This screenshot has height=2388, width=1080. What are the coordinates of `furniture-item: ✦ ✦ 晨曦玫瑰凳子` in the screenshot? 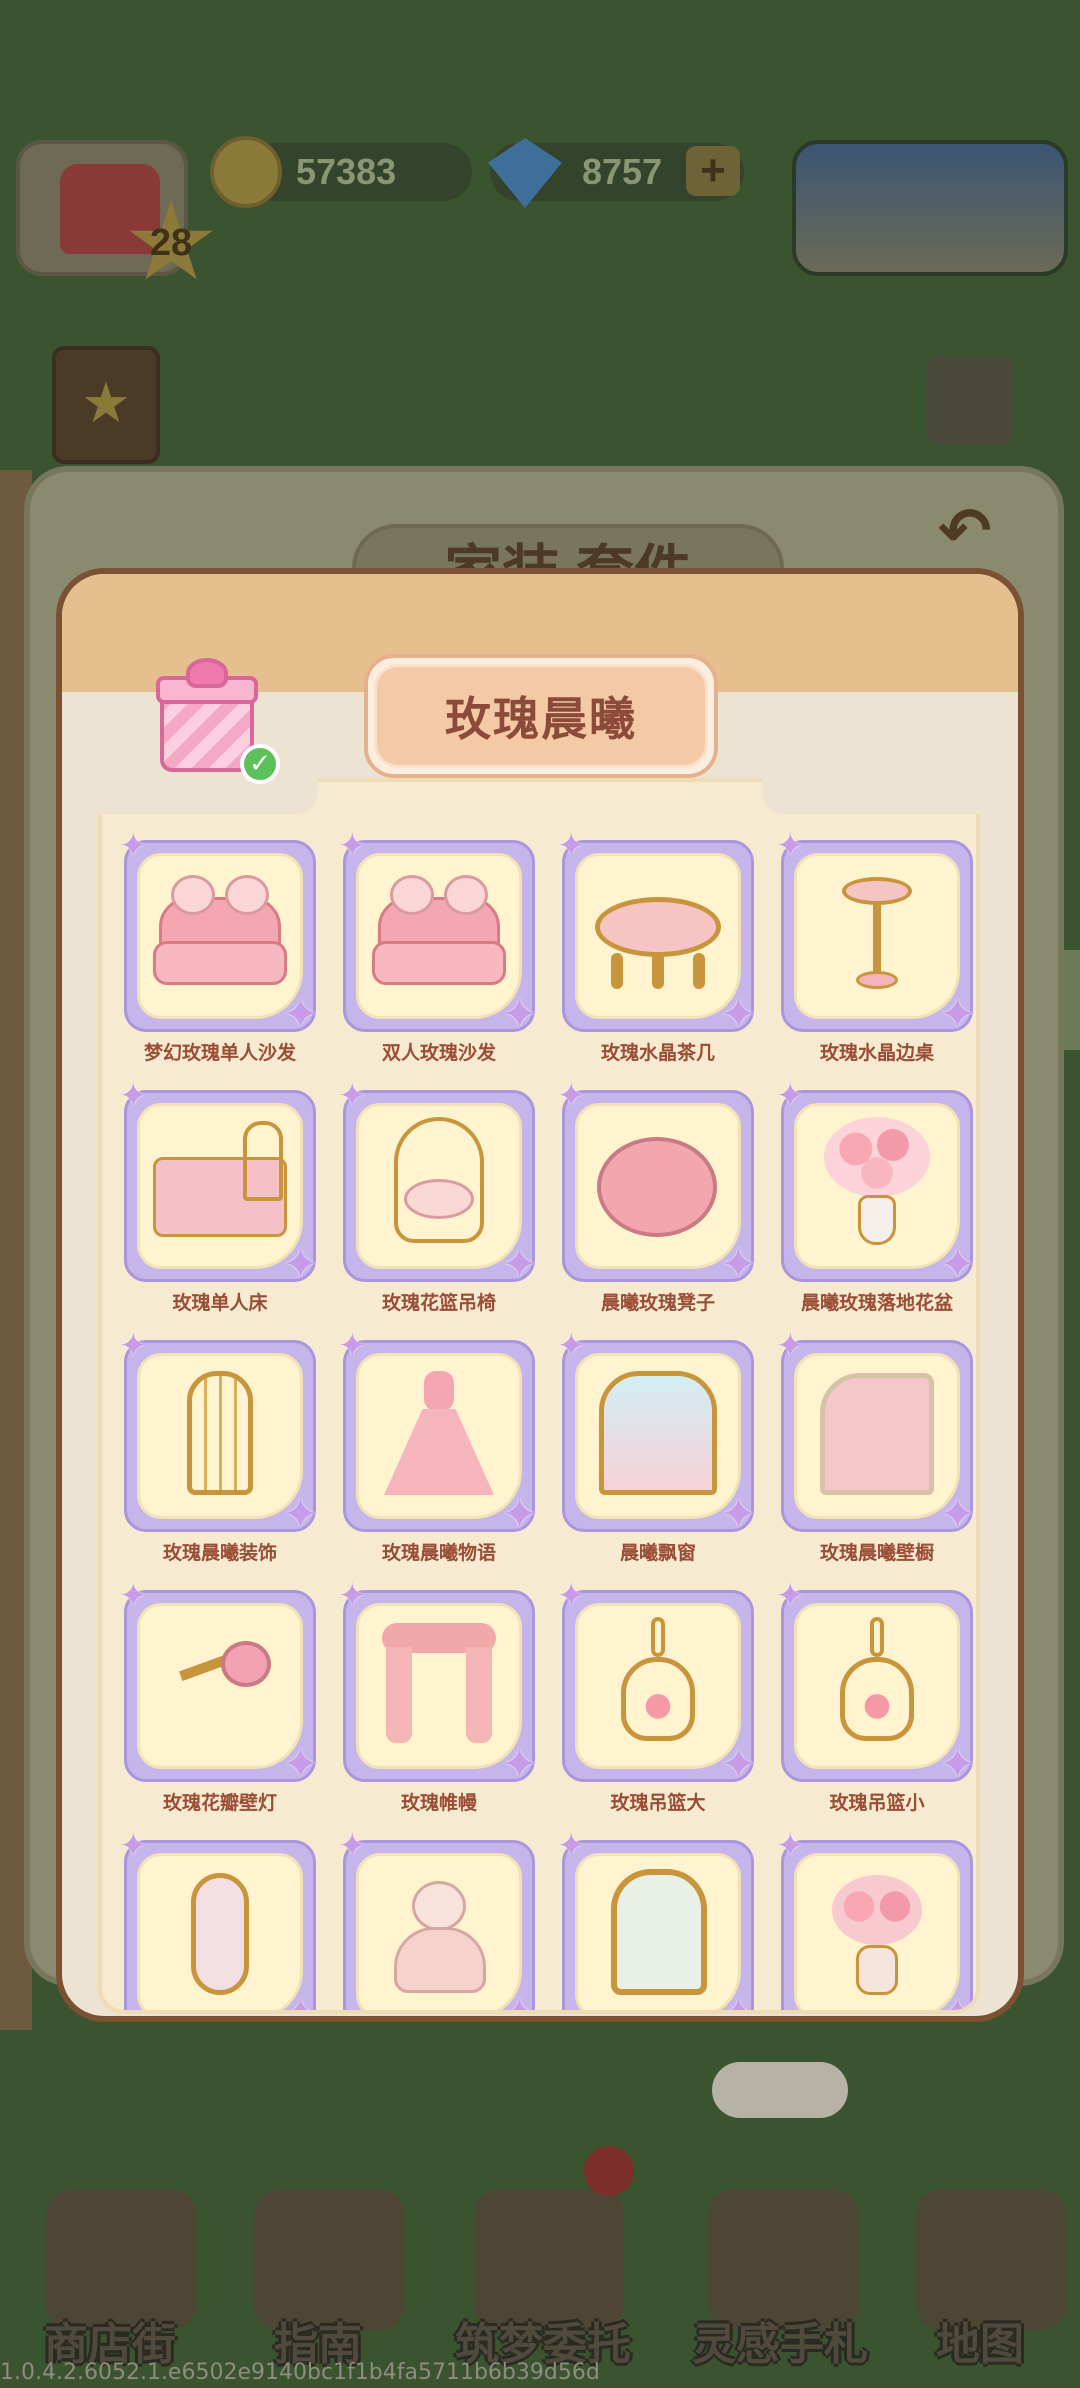 It's located at (657, 1197).